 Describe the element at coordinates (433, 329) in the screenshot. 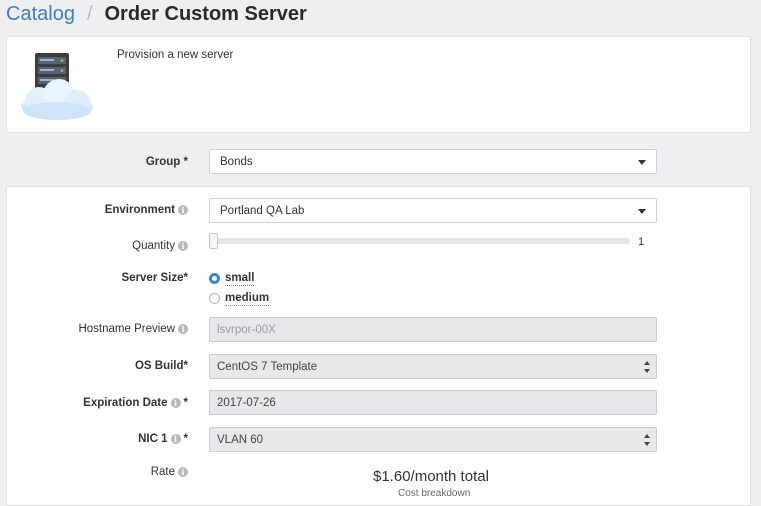

I see `hostname-preview-field: lsvrpor-00X` at that location.